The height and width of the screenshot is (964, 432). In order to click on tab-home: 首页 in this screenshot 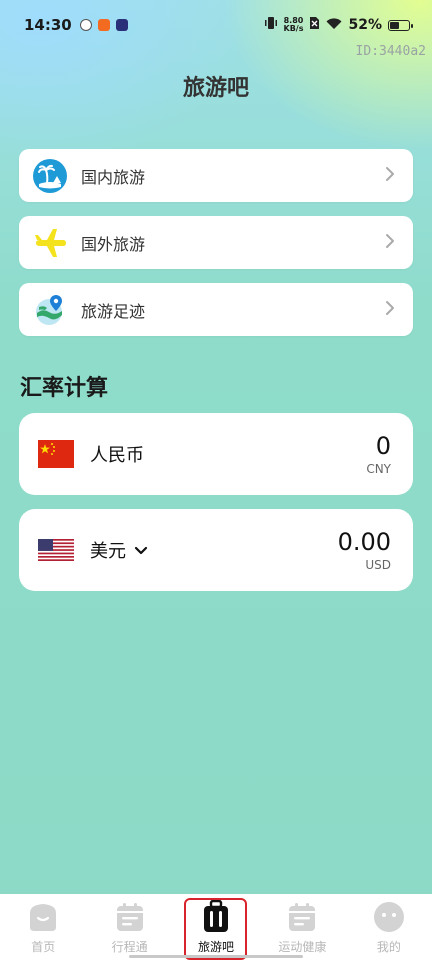, I will do `click(43, 927)`.